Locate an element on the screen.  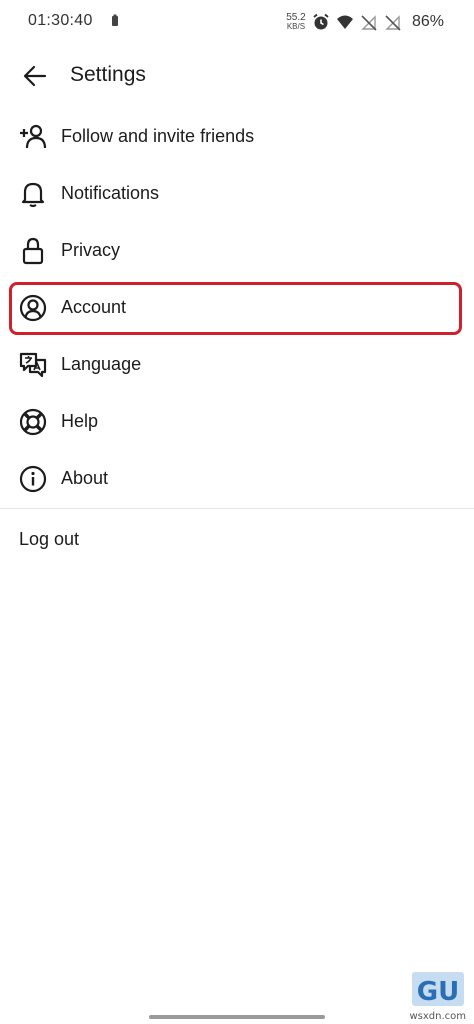
battery-saver-icon is located at coordinates (115, 20).